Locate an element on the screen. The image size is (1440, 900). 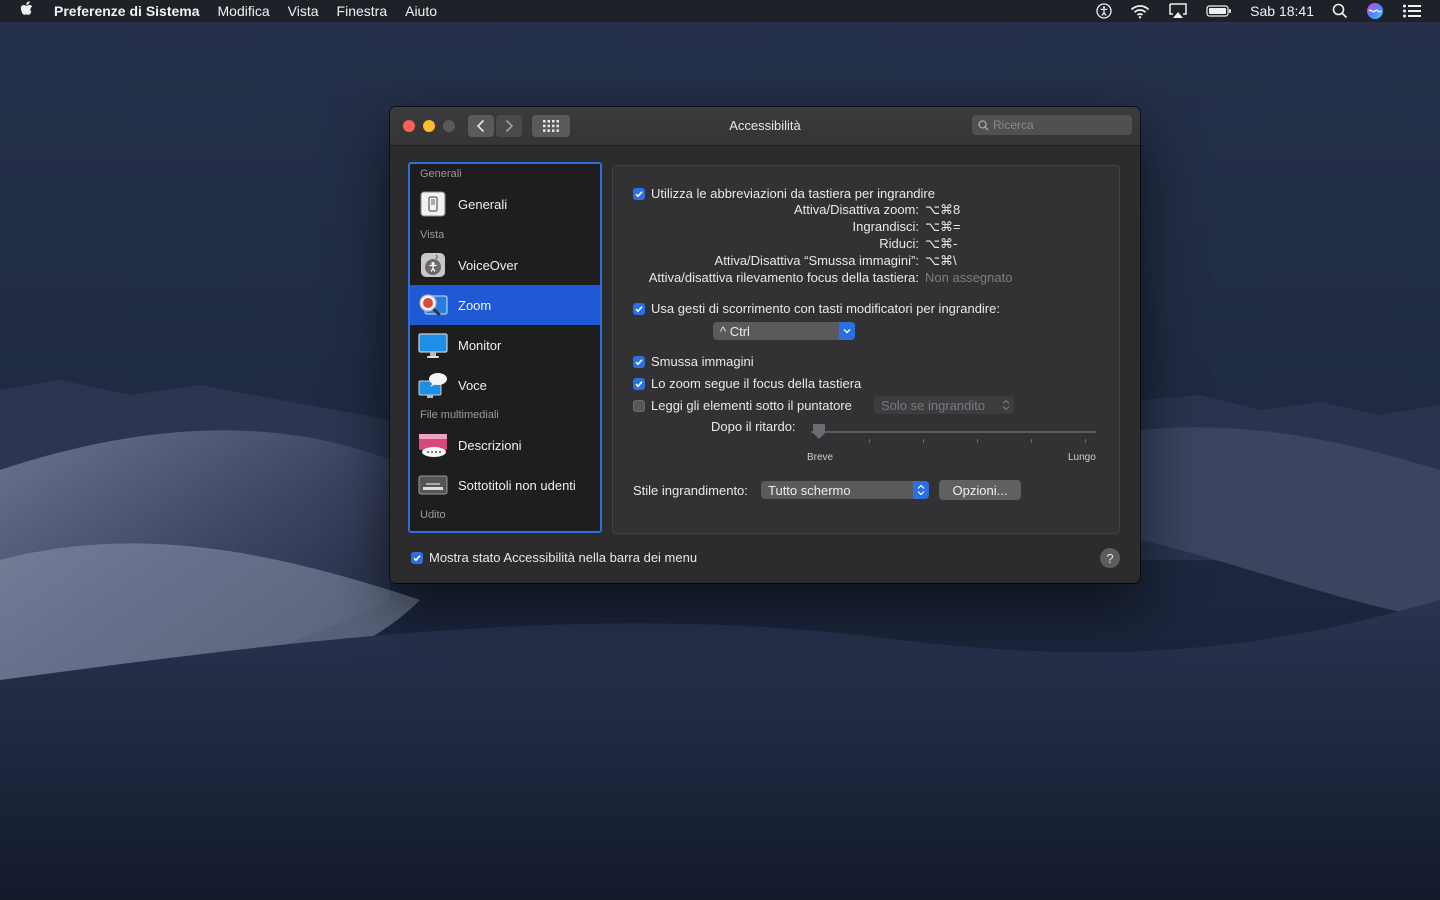
sidebar-item-label: Zoom is located at coordinates (475, 305).